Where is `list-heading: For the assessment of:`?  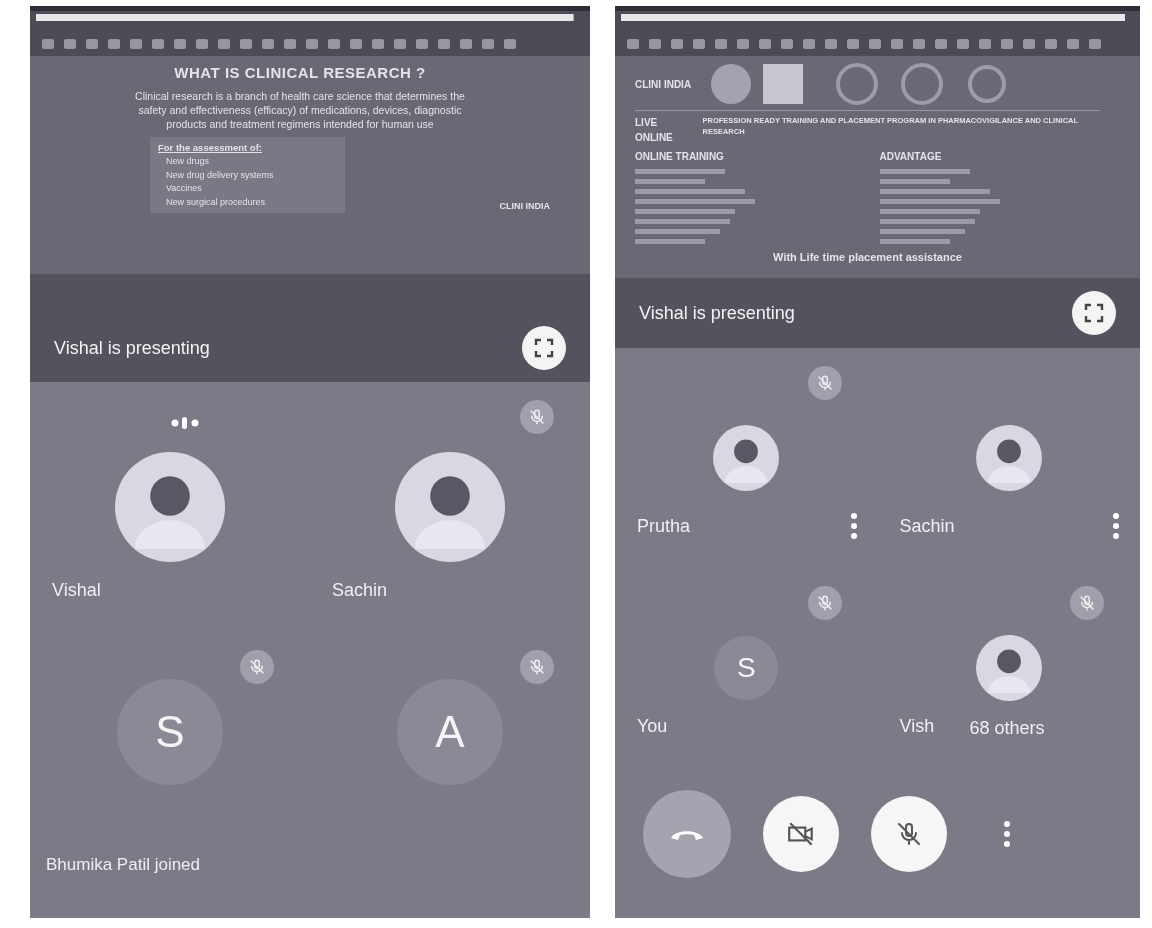
list-heading: For the assessment of: is located at coordinates (210, 148).